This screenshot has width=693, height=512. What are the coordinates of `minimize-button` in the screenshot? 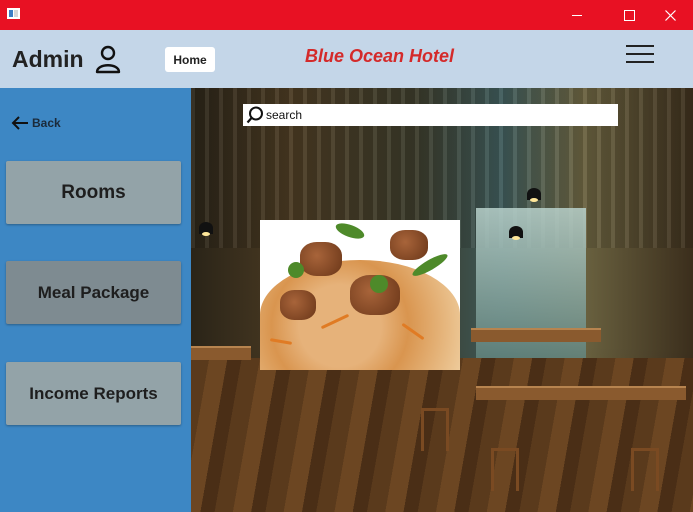 It's located at (577, 15).